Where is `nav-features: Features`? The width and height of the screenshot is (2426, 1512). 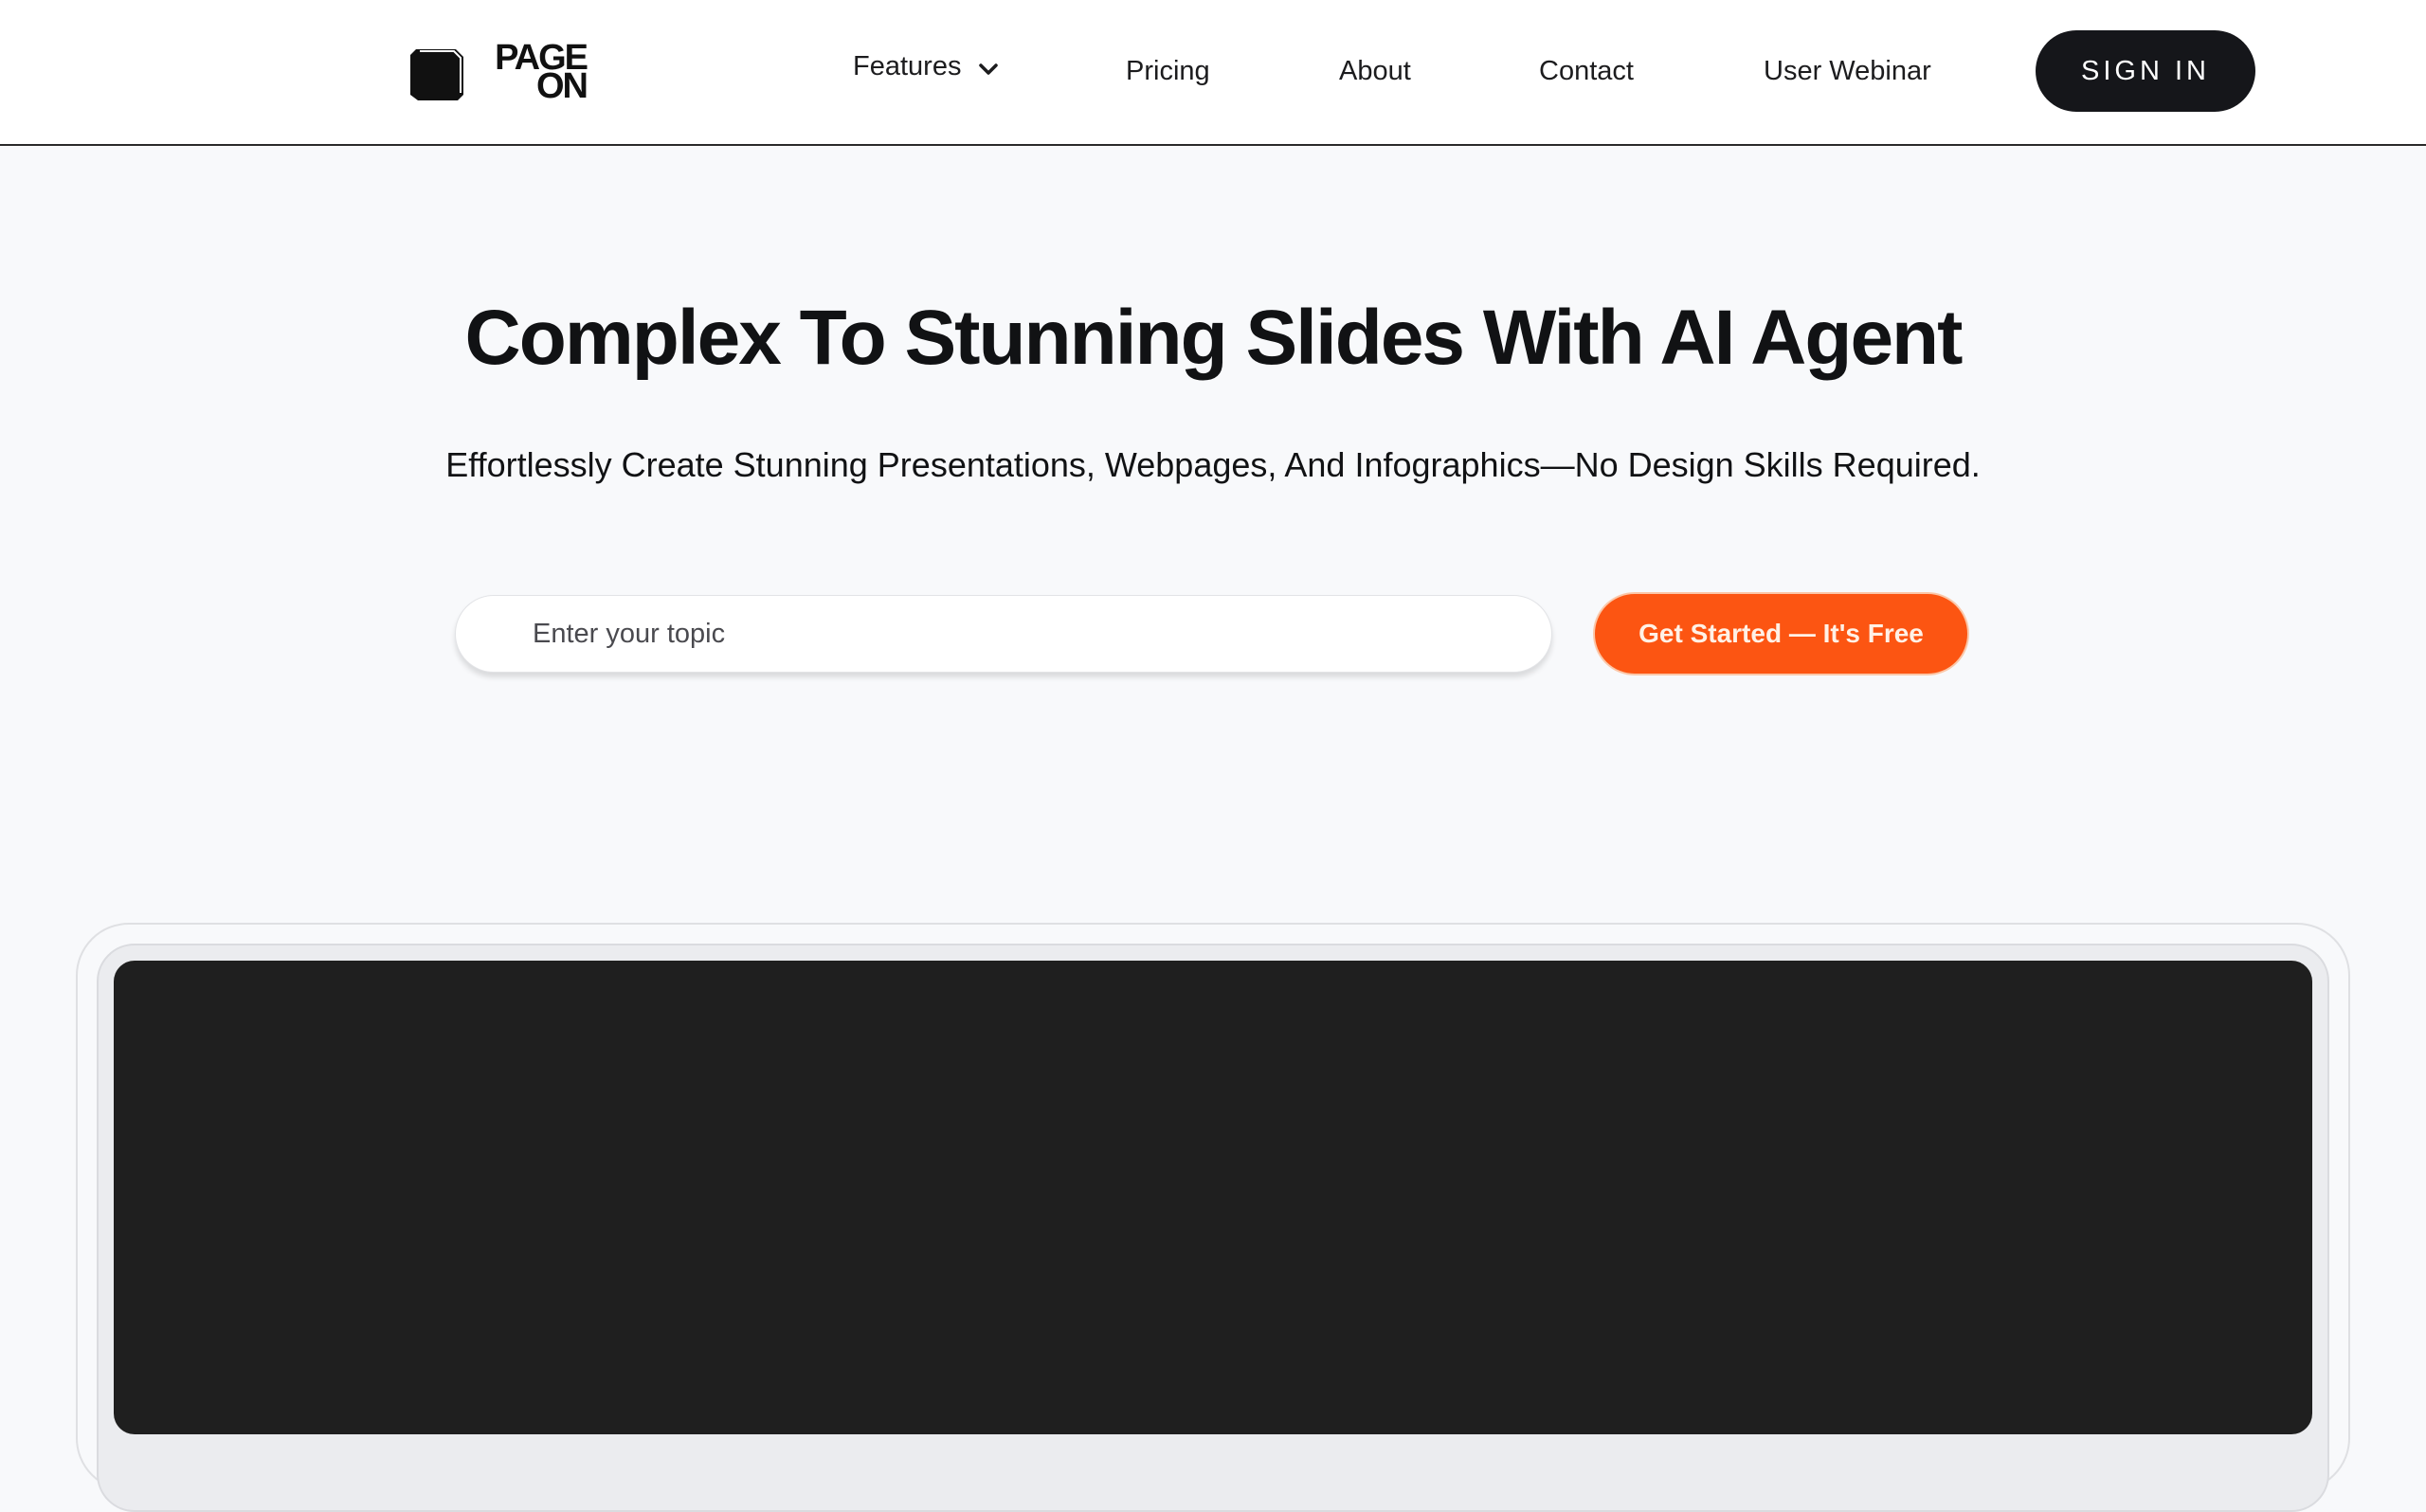
nav-features: Features is located at coordinates (926, 66).